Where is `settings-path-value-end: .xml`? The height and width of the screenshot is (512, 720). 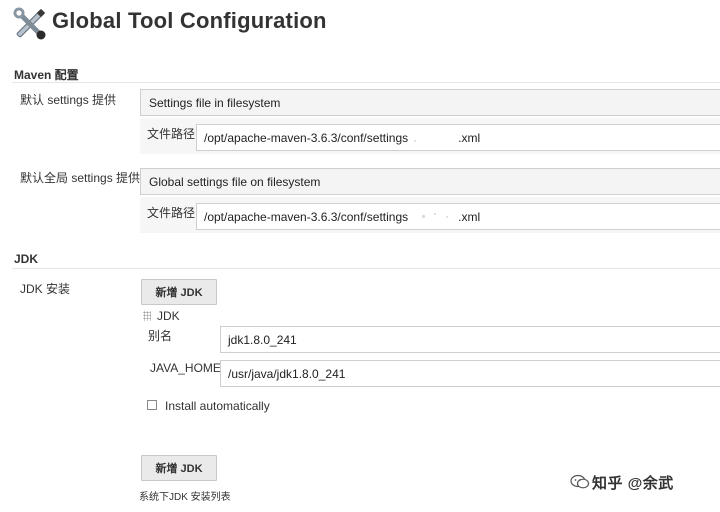 settings-path-value-end: .xml is located at coordinates (469, 137).